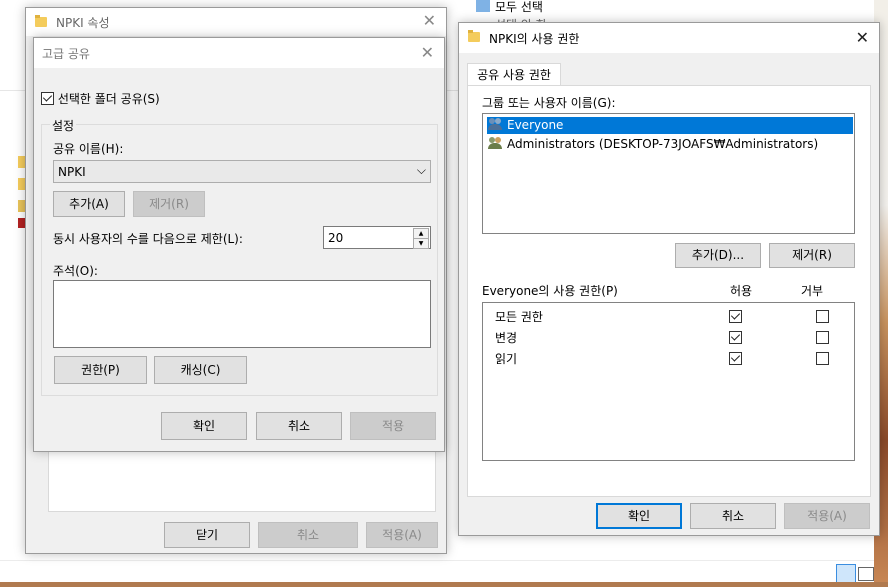 The height and width of the screenshot is (588, 888). What do you see at coordinates (207, 535) in the screenshot?
I see `close-button: 닫기` at bounding box center [207, 535].